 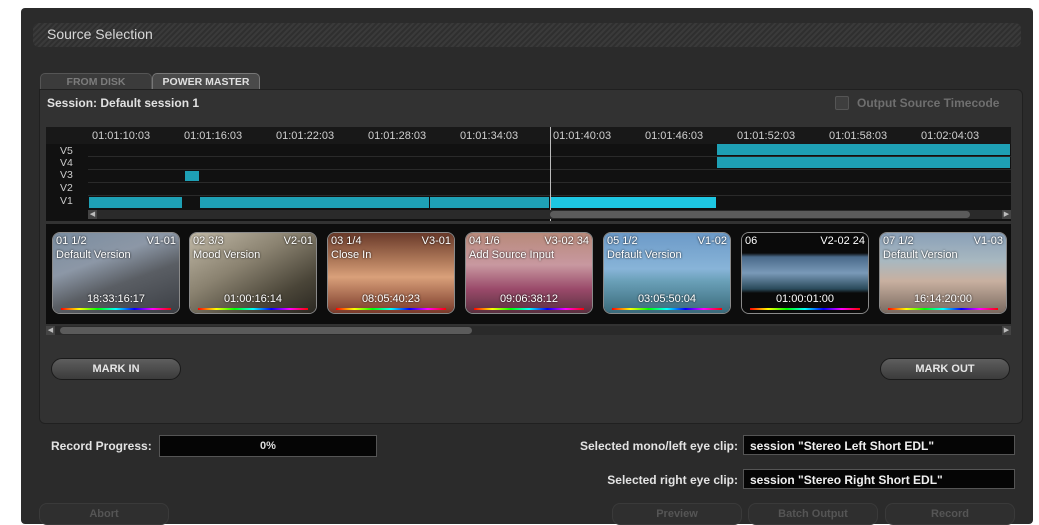 What do you see at coordinates (805, 273) in the screenshot?
I see `thumbnail-card: 06 V2-02 24 01:00:01:00` at bounding box center [805, 273].